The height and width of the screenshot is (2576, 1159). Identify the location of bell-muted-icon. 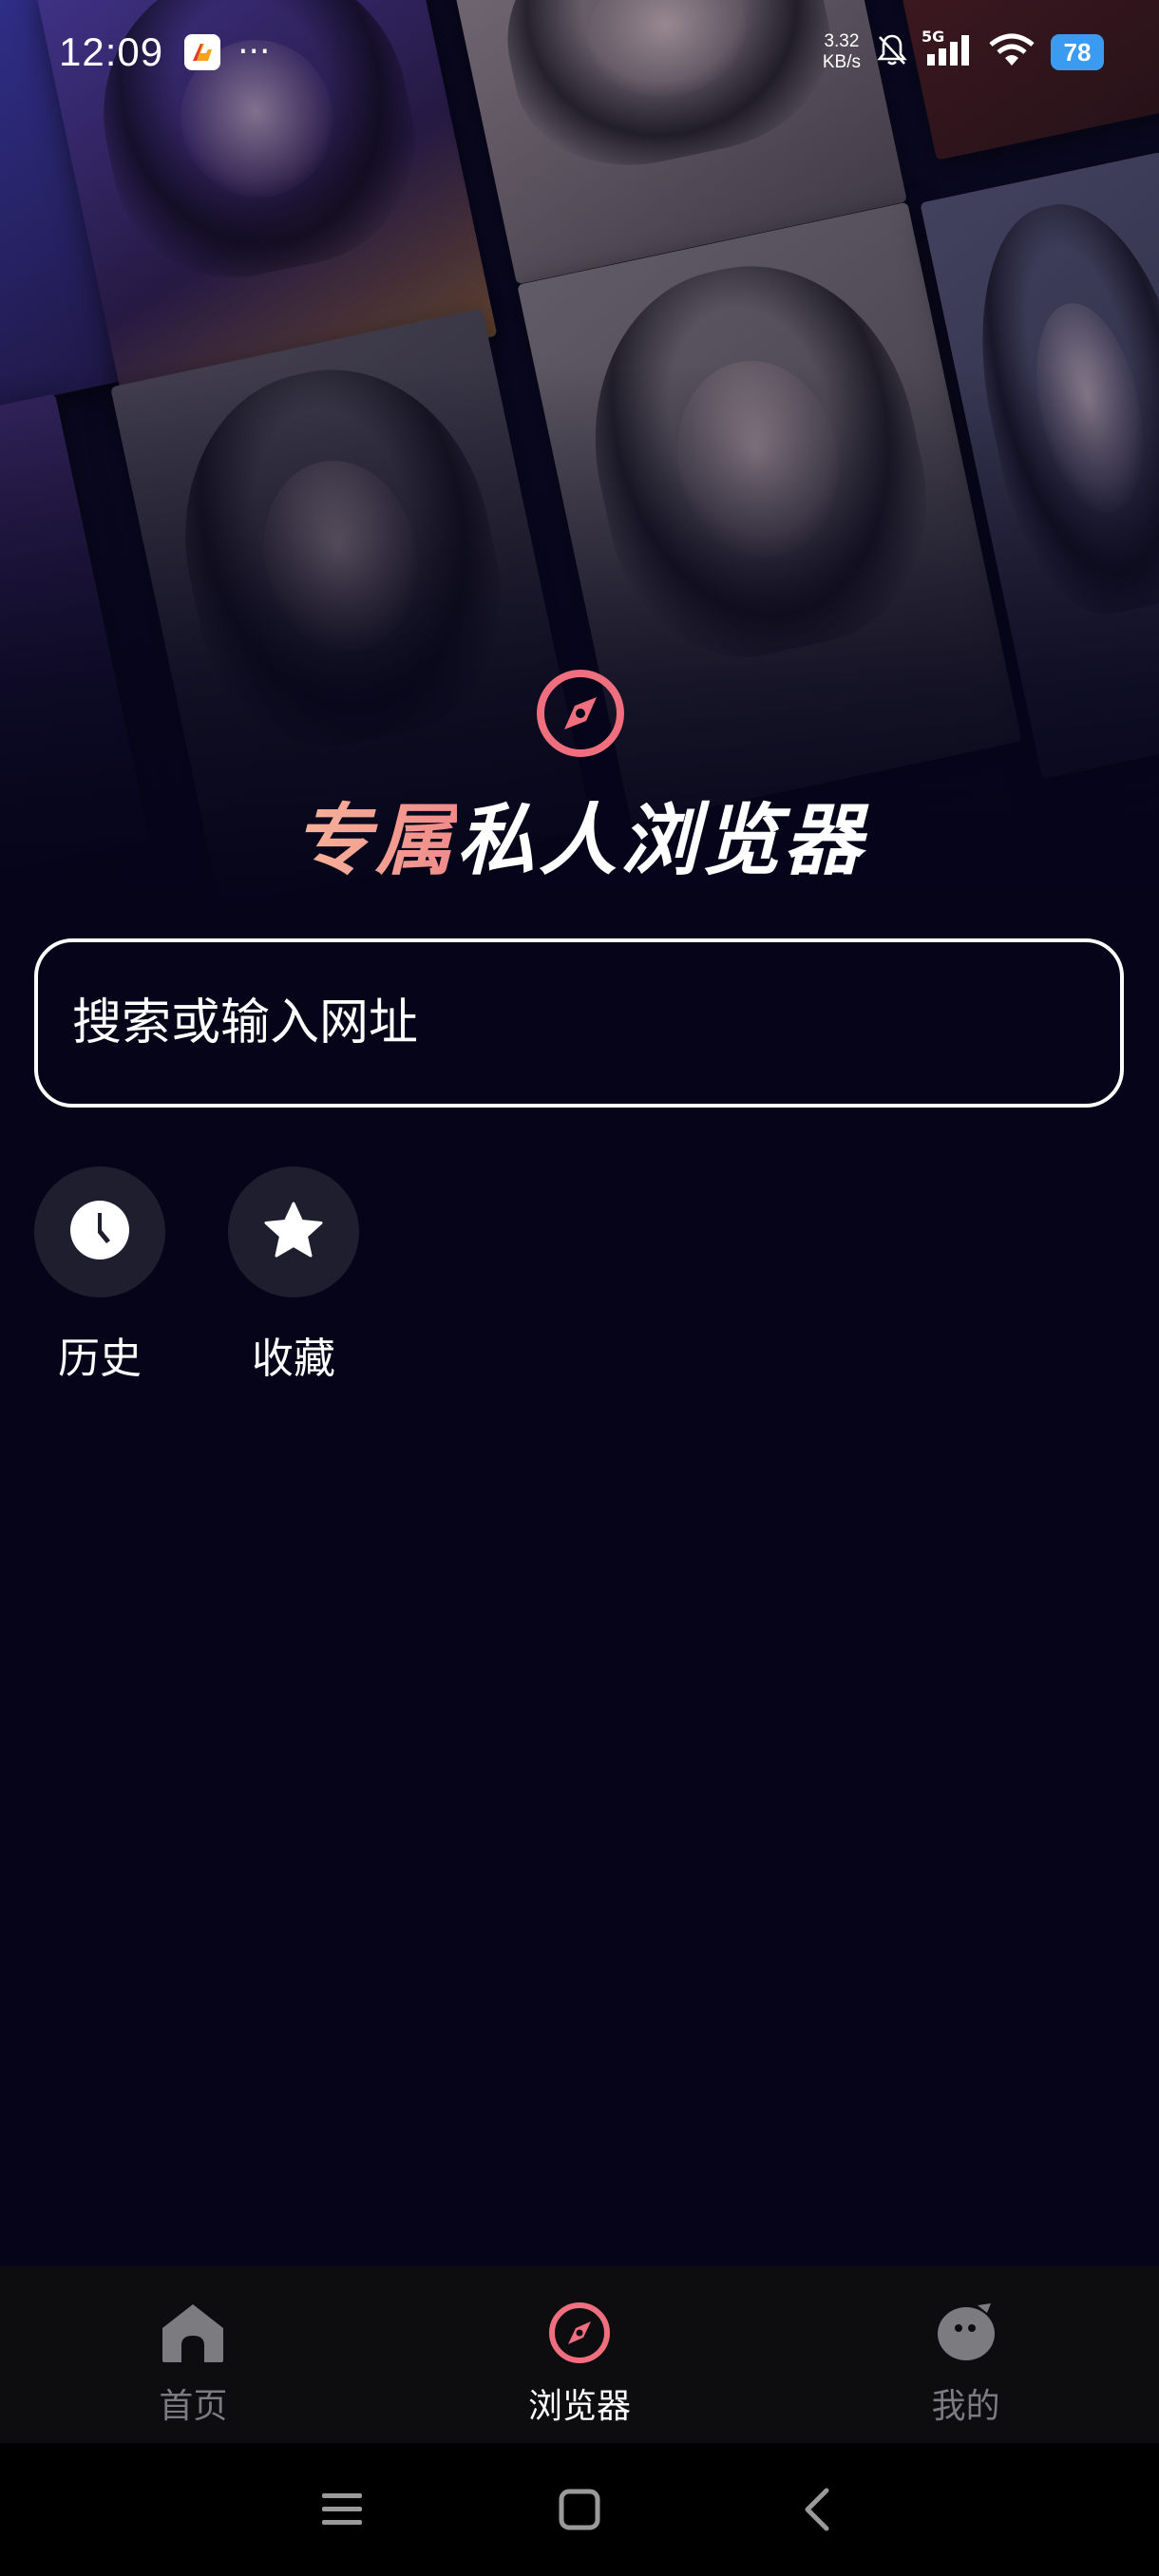
(892, 52).